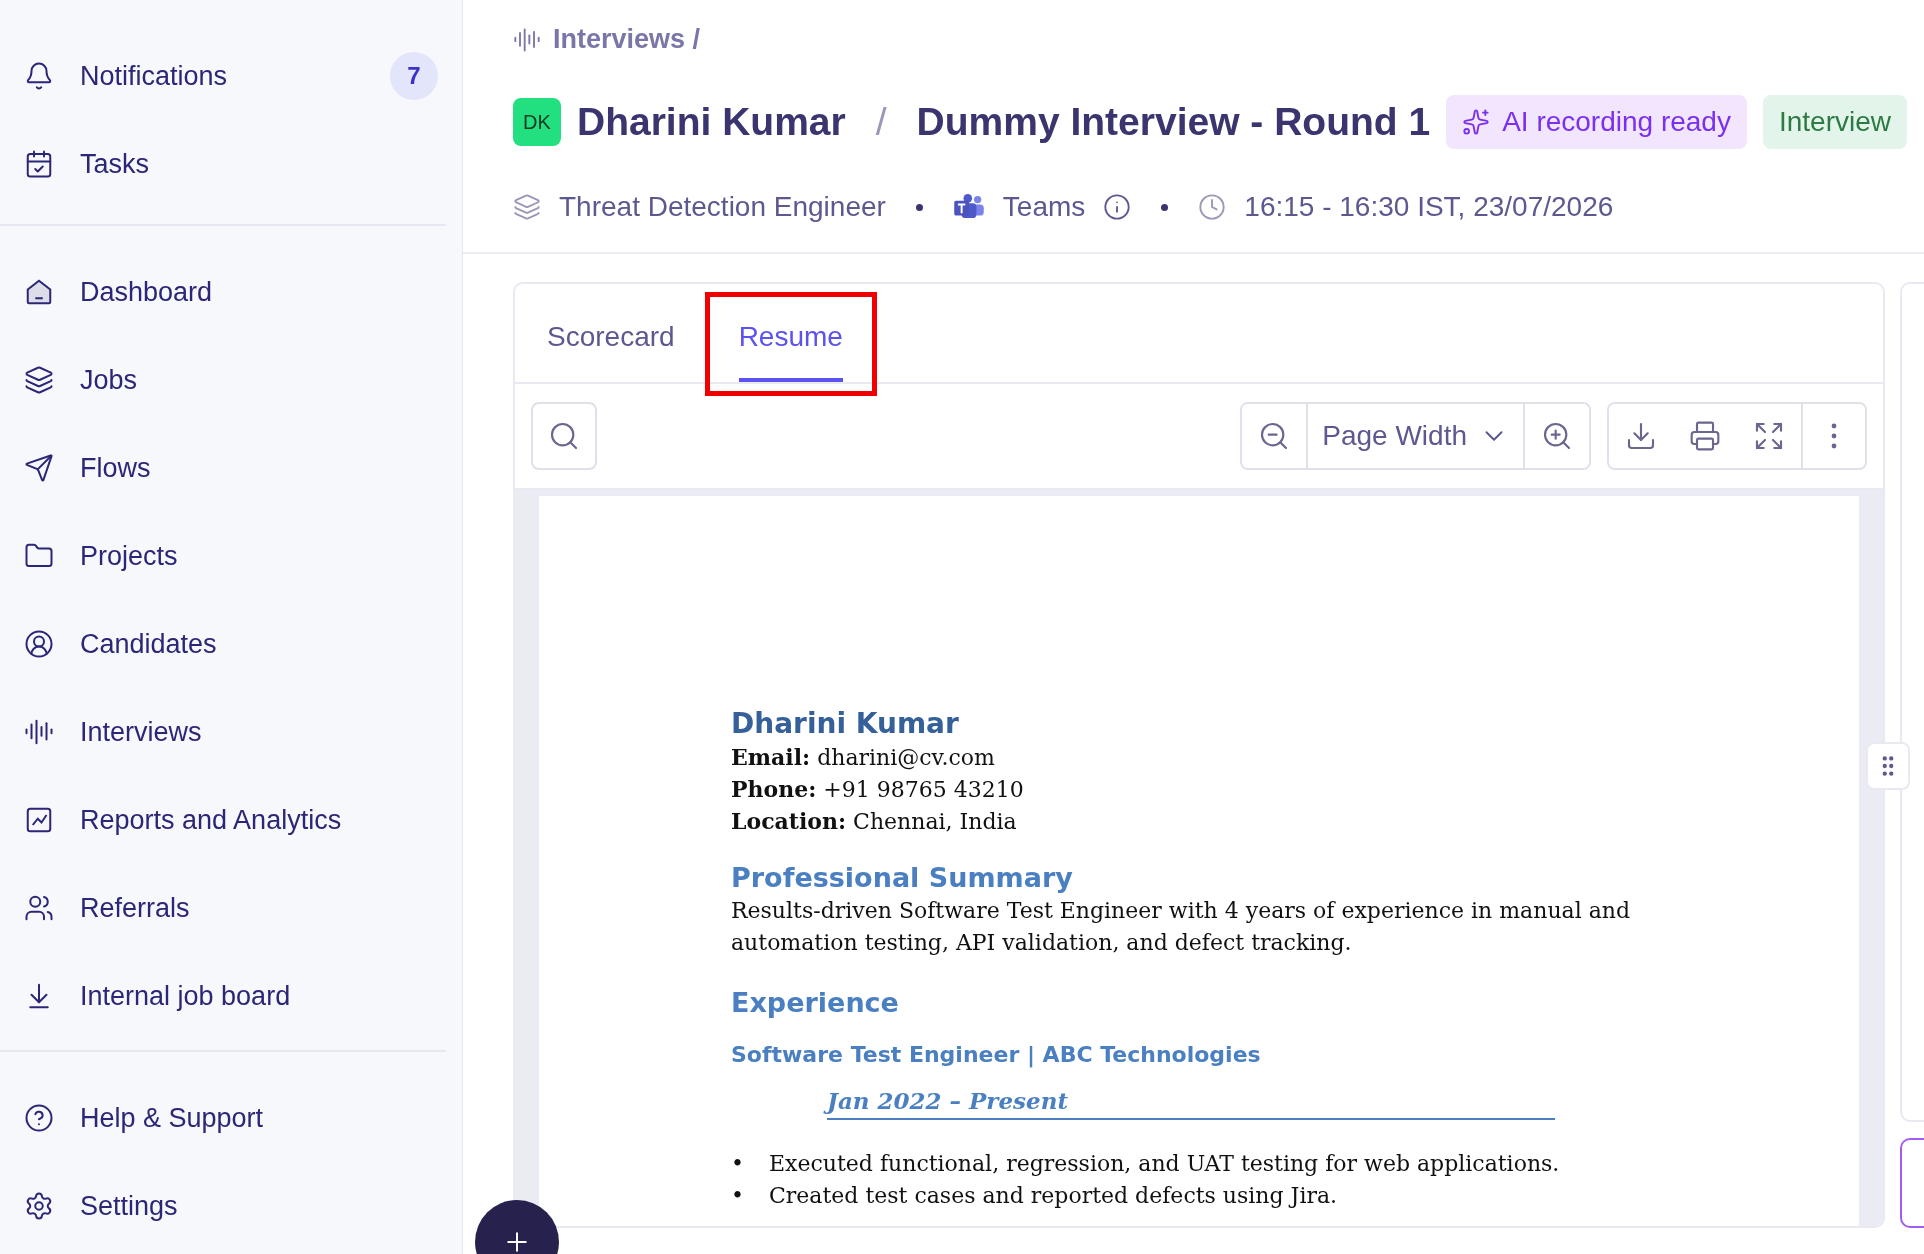 The width and height of the screenshot is (1924, 1254). What do you see at coordinates (537, 122) in the screenshot?
I see `avatar: DK` at bounding box center [537, 122].